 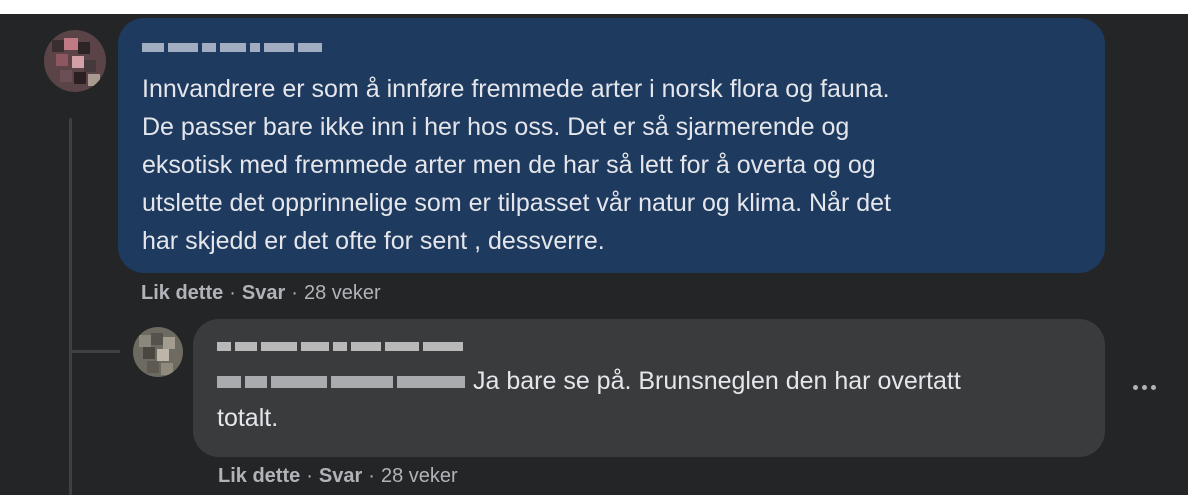 I want to click on mention-blurred, so click(x=341, y=382).